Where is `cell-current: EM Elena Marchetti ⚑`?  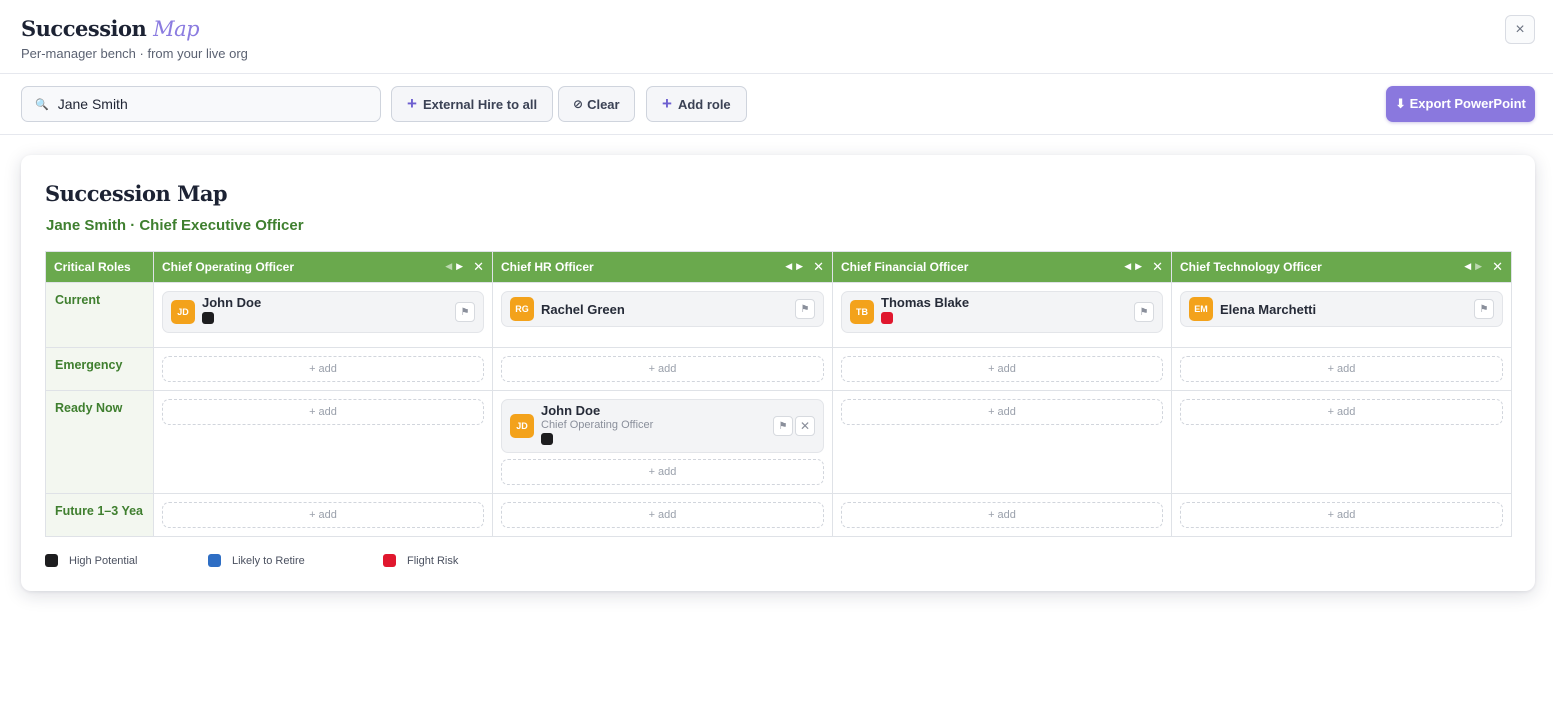
cell-current: EM Elena Marchetti ⚑ is located at coordinates (1341, 315).